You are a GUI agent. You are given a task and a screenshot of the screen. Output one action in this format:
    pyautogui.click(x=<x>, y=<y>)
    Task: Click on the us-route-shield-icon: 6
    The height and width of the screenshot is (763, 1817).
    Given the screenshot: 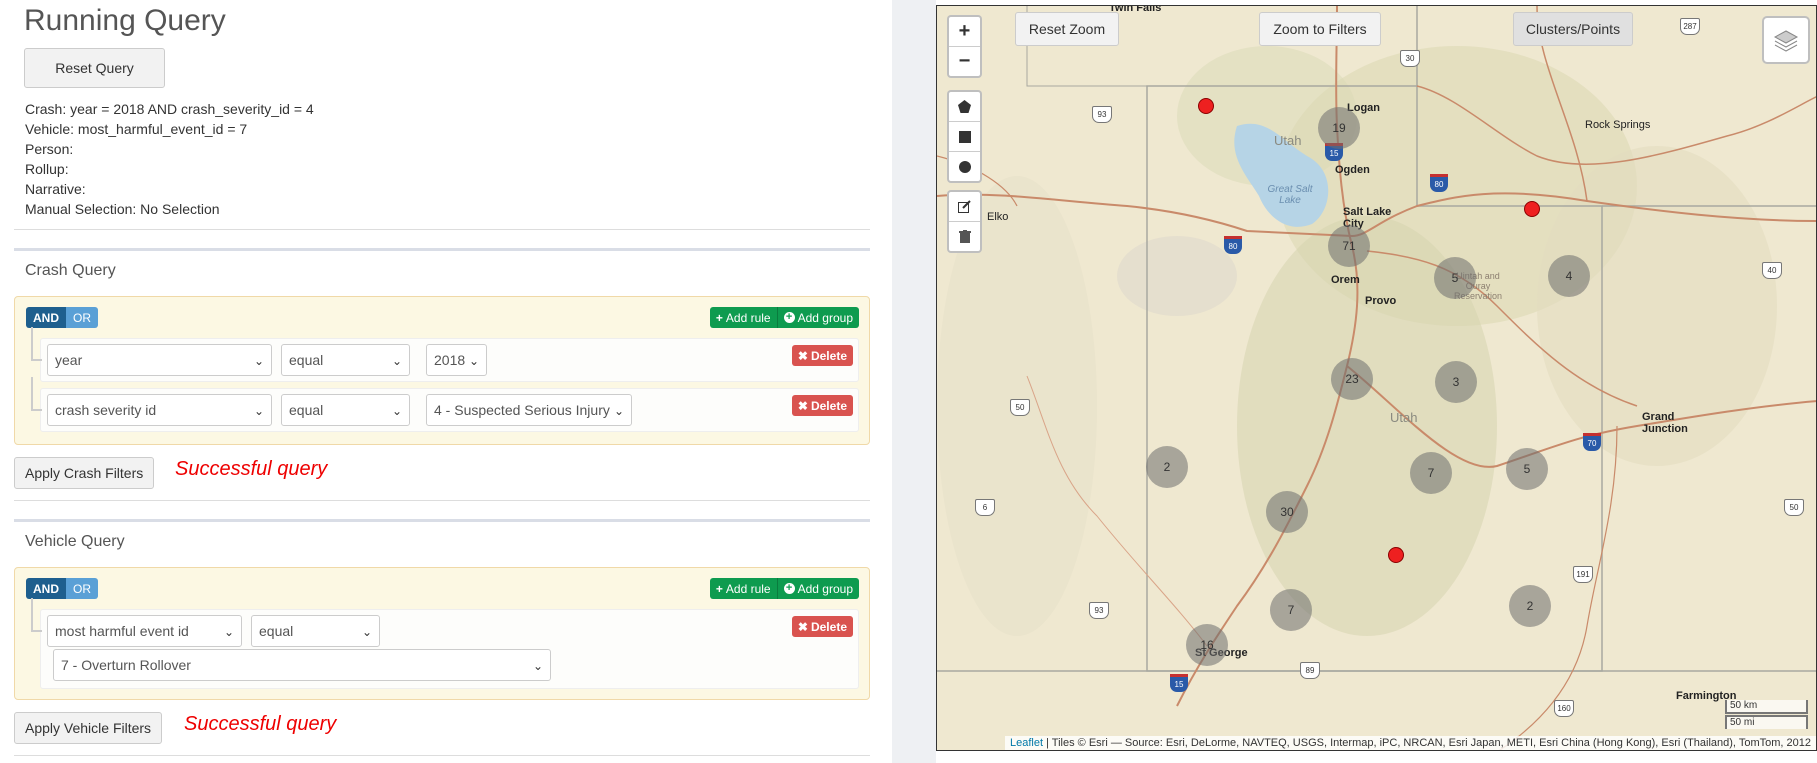 What is the action you would take?
    pyautogui.click(x=985, y=507)
    